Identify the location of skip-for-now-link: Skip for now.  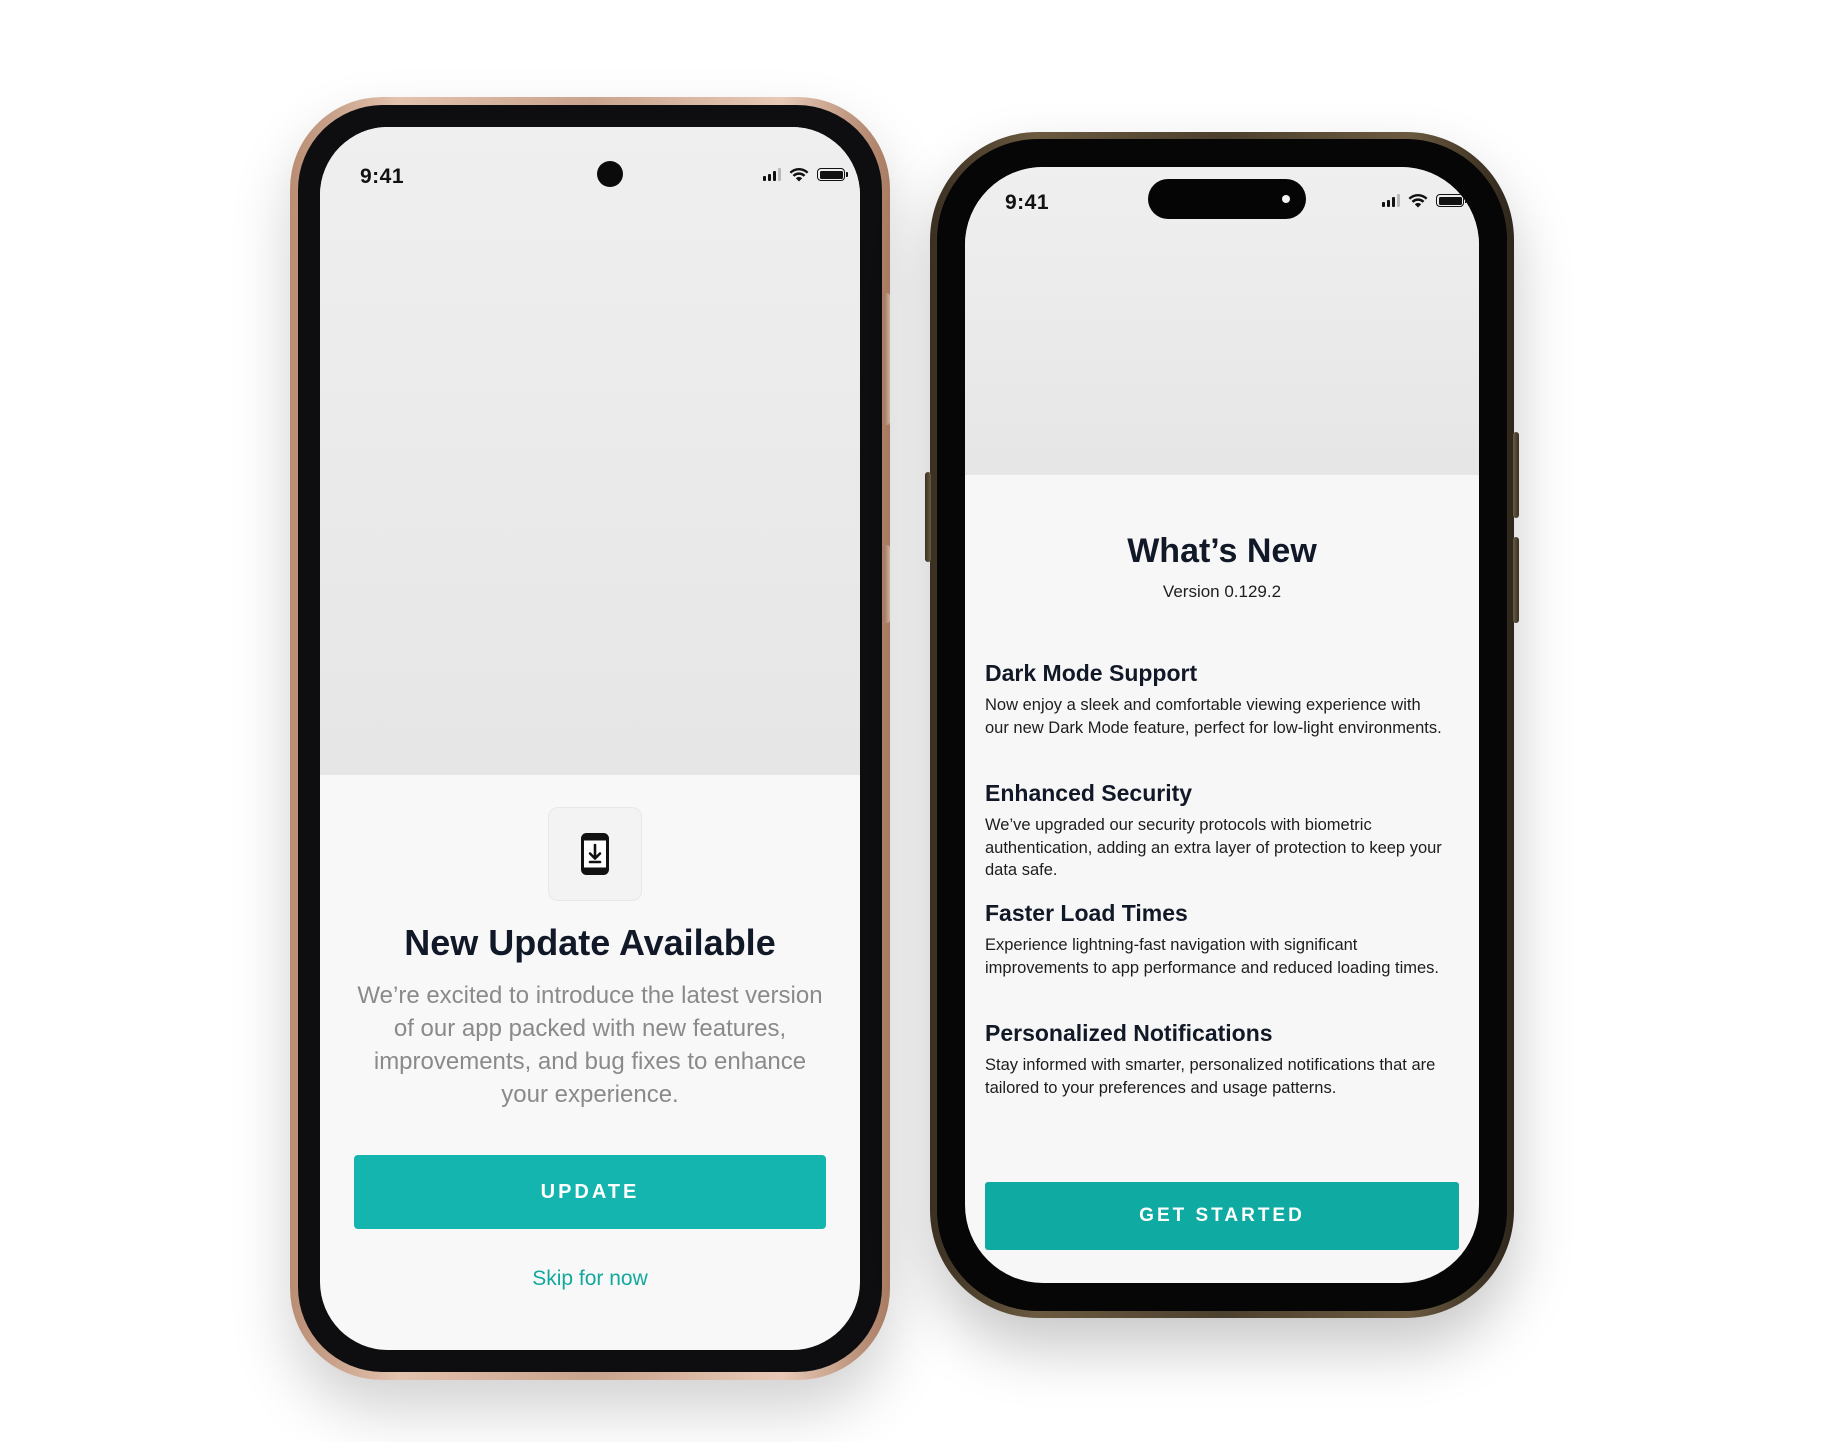
(590, 1279).